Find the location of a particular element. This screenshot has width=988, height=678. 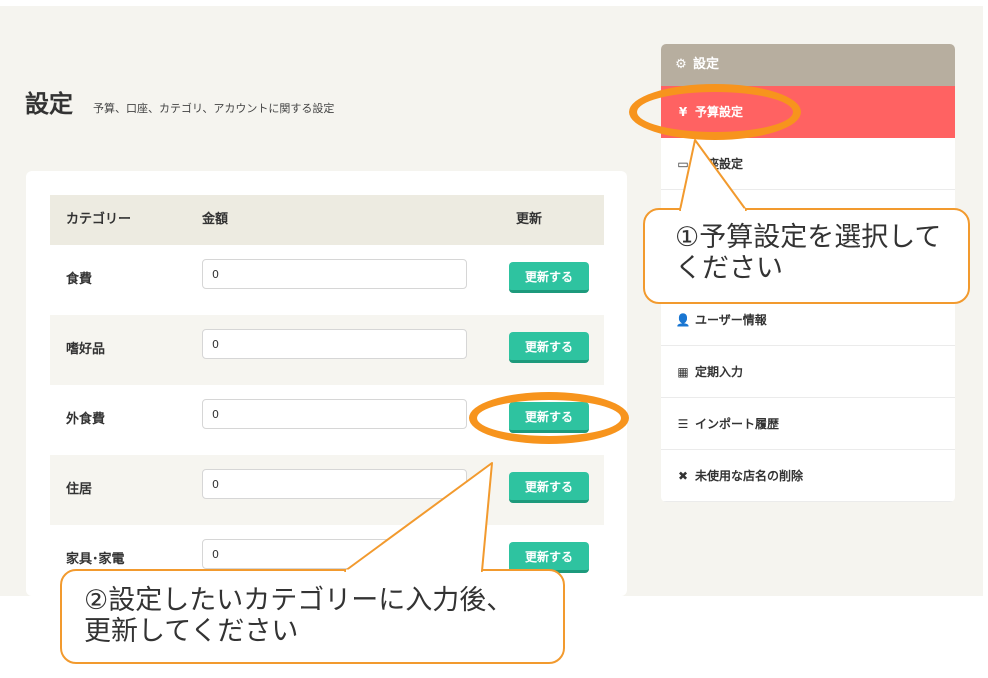

callout-step2-tail is located at coordinates (418, 517).